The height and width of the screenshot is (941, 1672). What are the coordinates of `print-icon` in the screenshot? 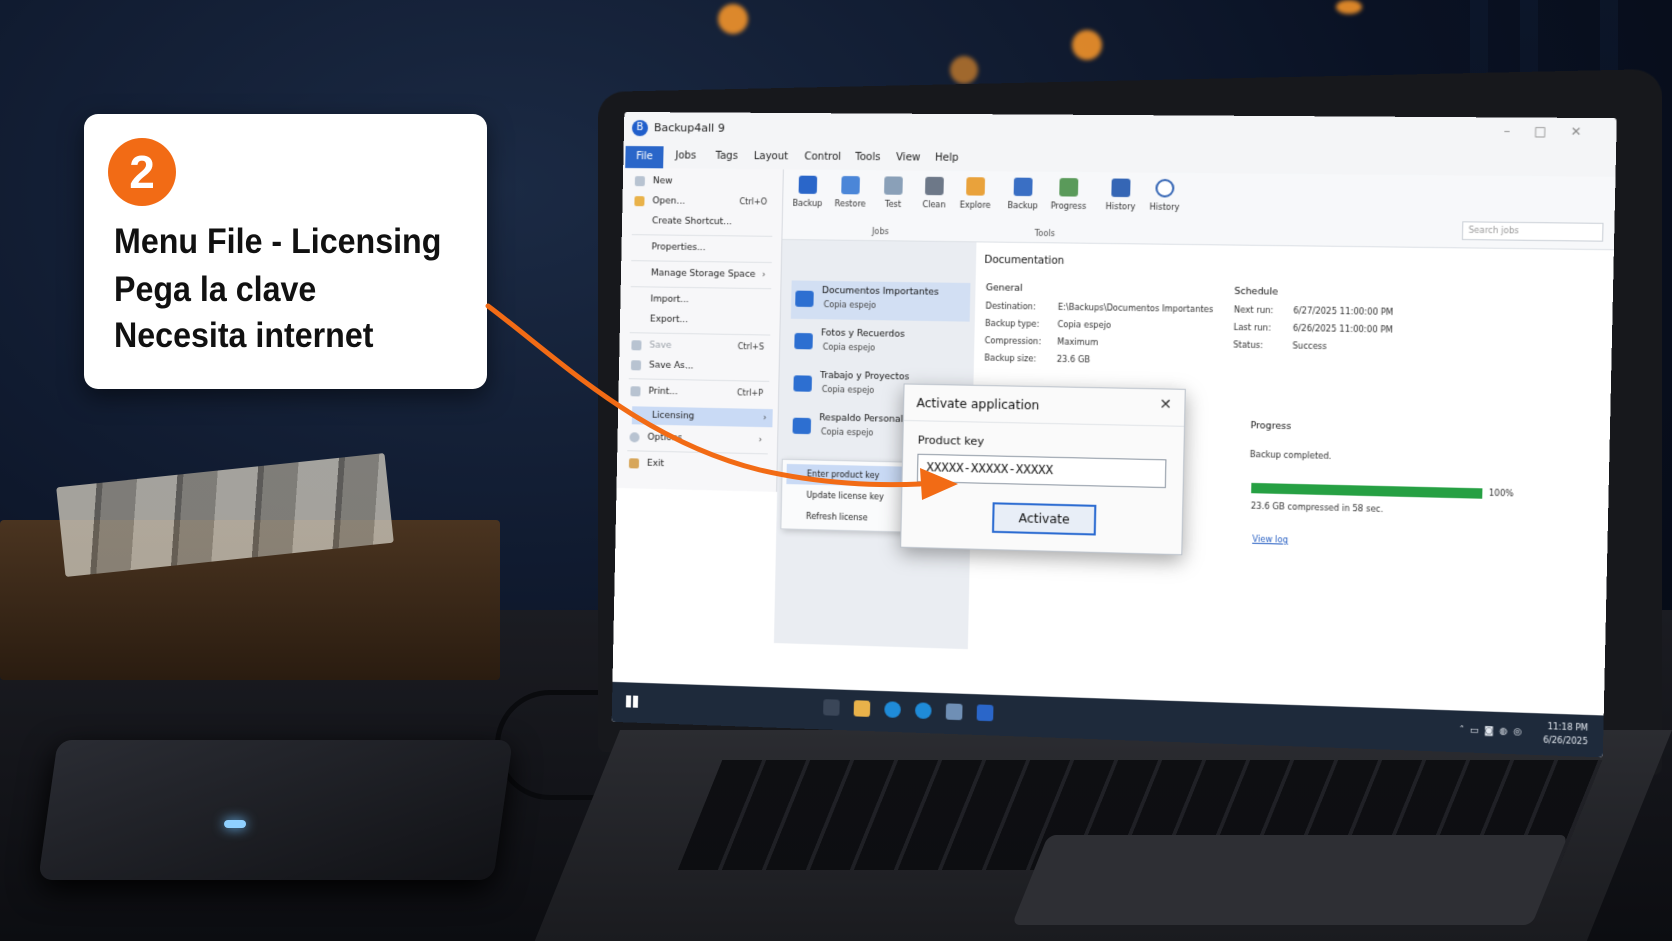 It's located at (635, 391).